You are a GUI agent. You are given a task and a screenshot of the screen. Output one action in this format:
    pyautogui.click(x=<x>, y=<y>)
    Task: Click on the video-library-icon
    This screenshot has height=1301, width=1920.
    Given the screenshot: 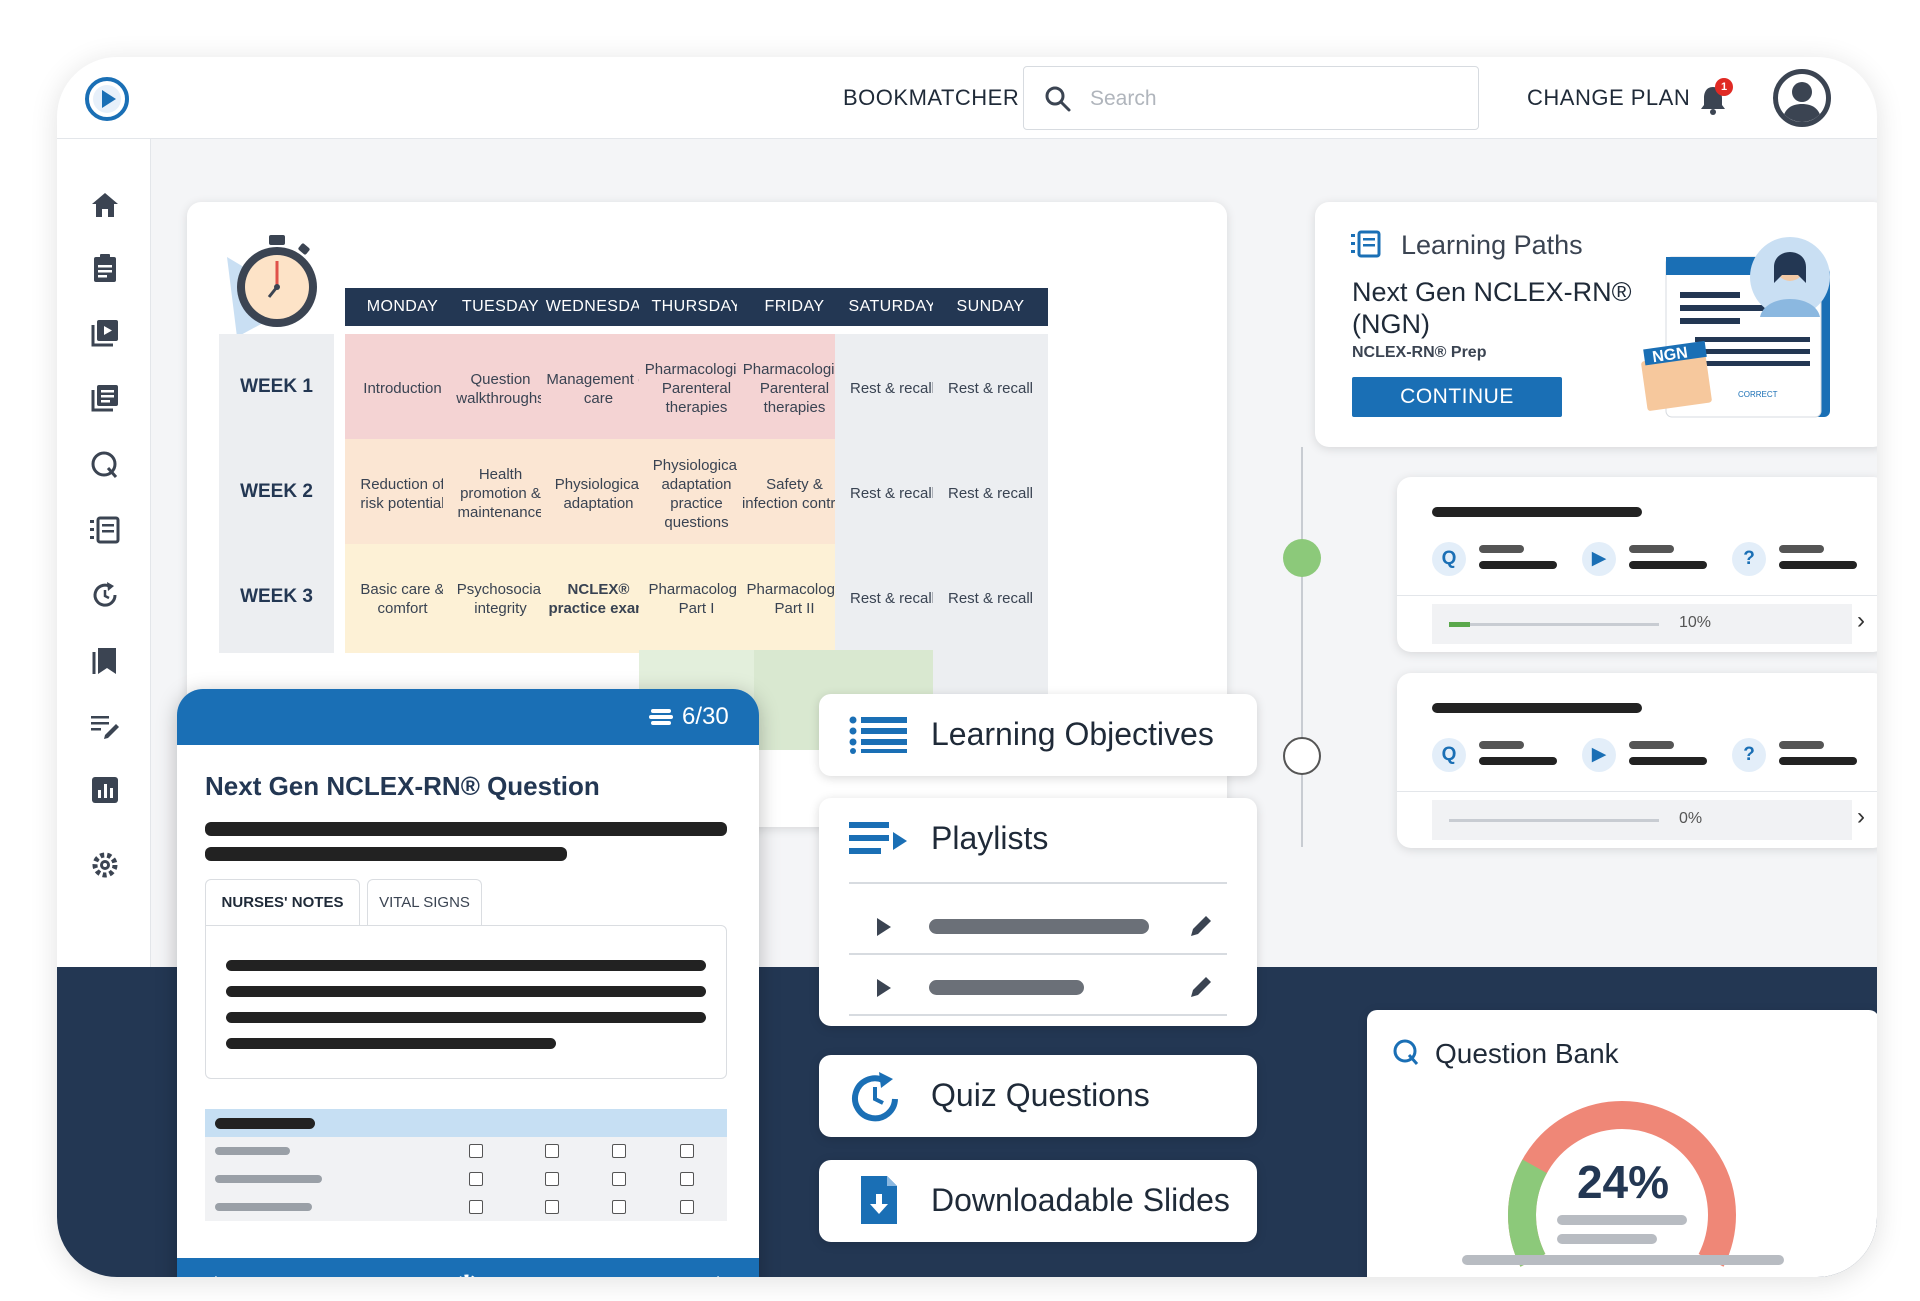 What is the action you would take?
    pyautogui.click(x=105, y=333)
    